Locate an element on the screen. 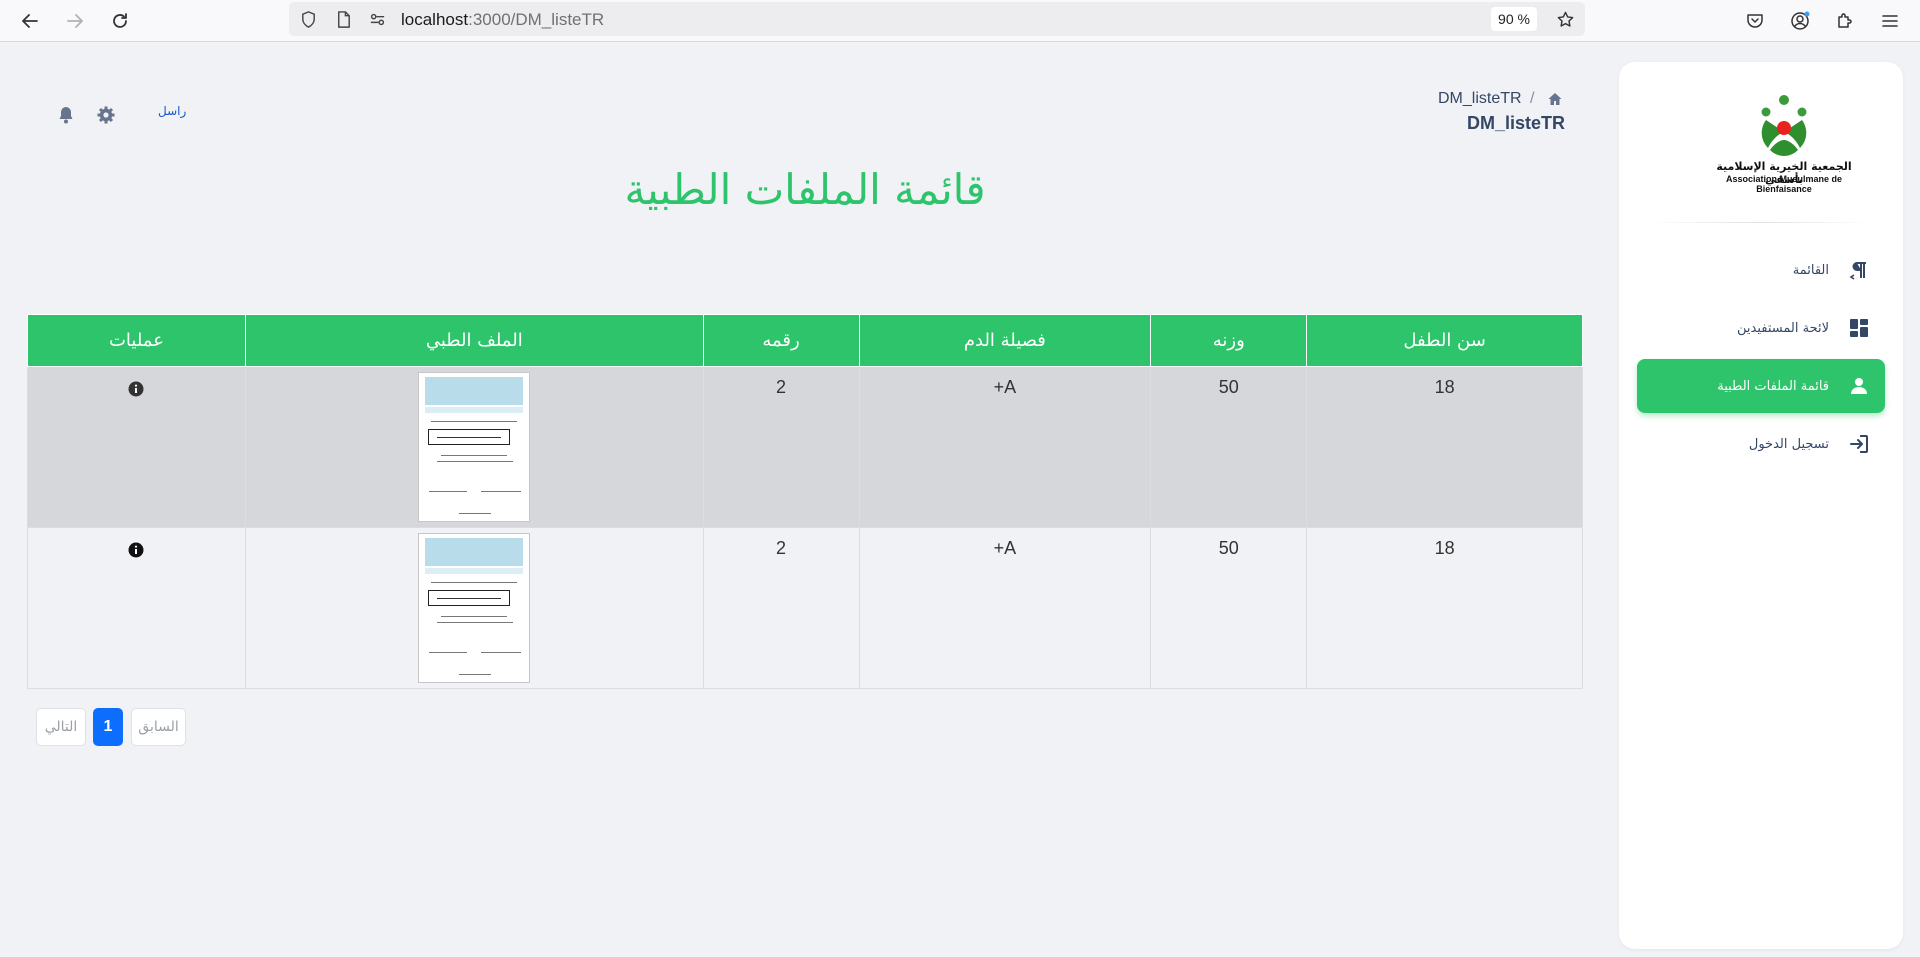 This screenshot has height=957, width=1920. column-header: سن الطفل is located at coordinates (1444, 340).